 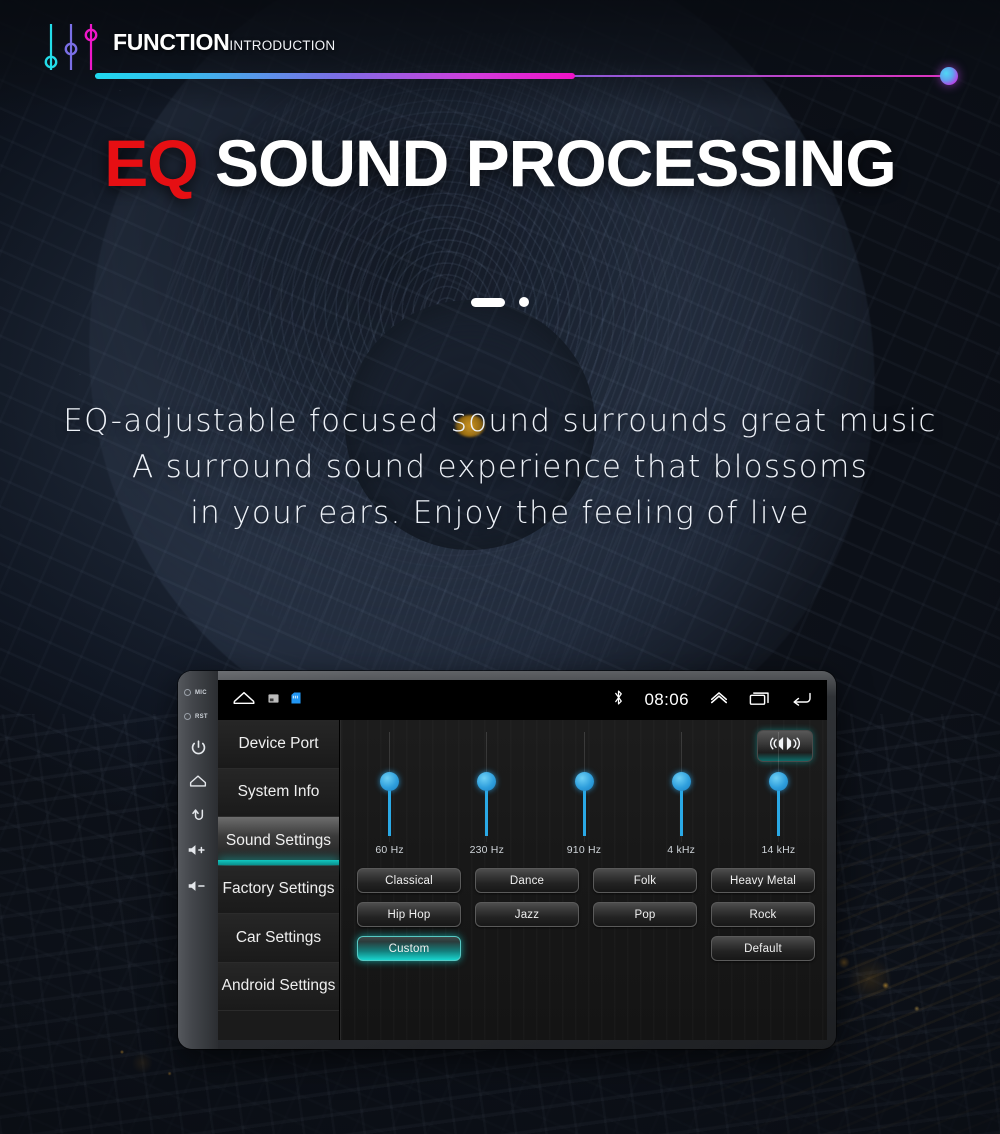 What do you see at coordinates (681, 794) in the screenshot?
I see `eq-band-4khz: 4 kHz` at bounding box center [681, 794].